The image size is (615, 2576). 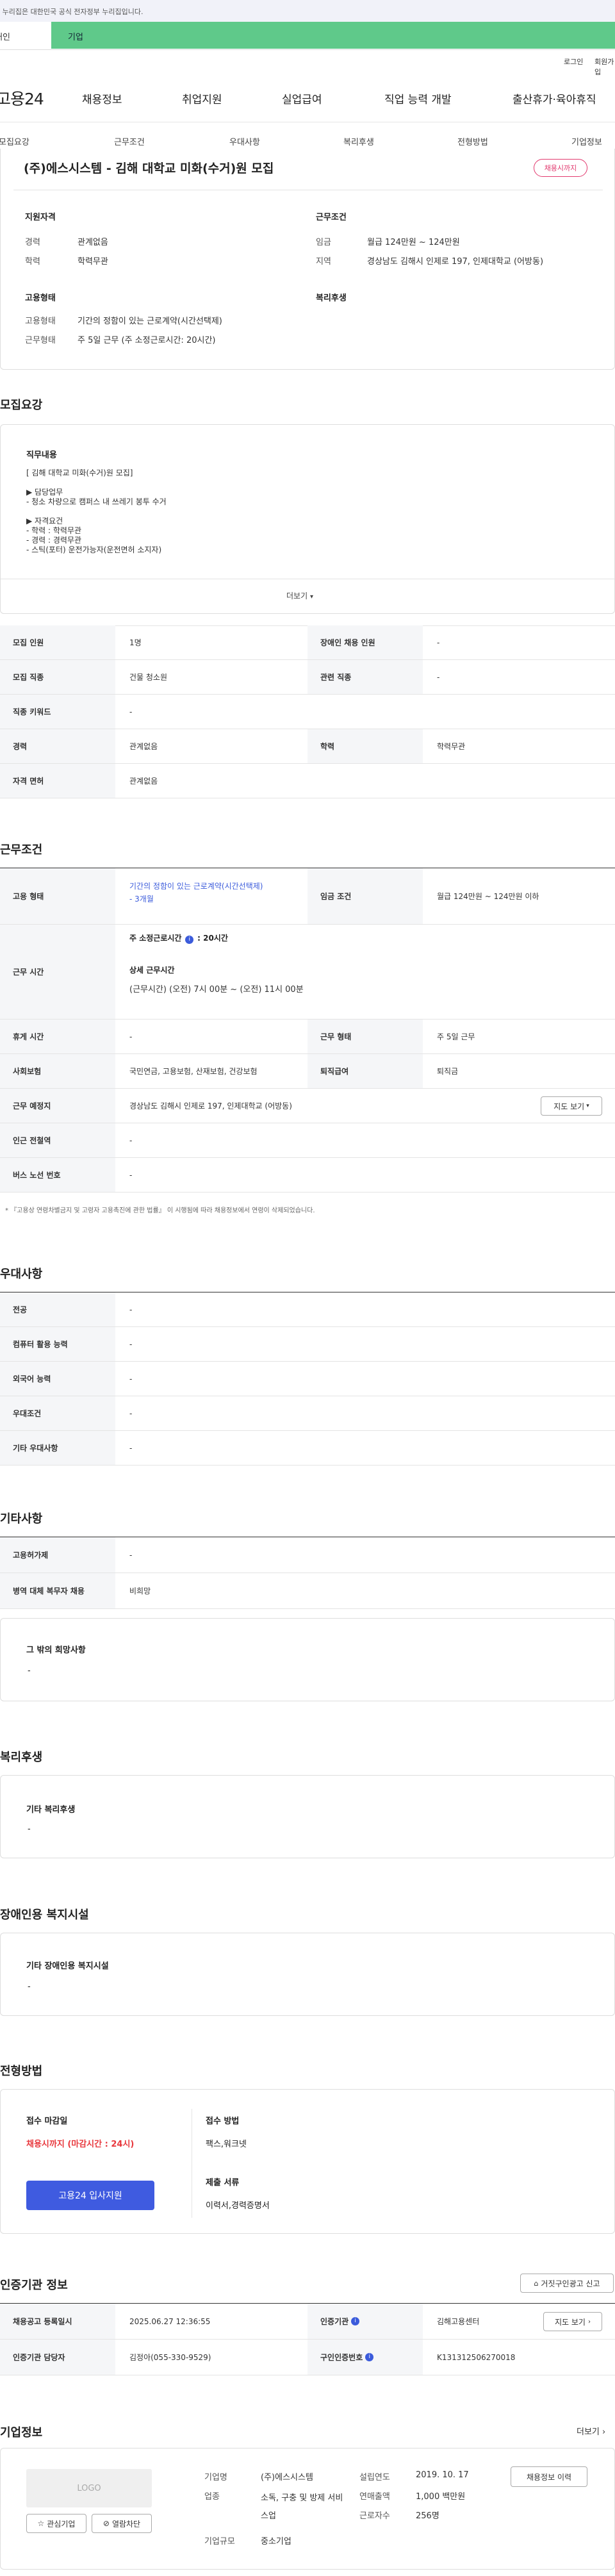 I want to click on docs-value: 이력서,경력증명서, so click(x=238, y=2206).